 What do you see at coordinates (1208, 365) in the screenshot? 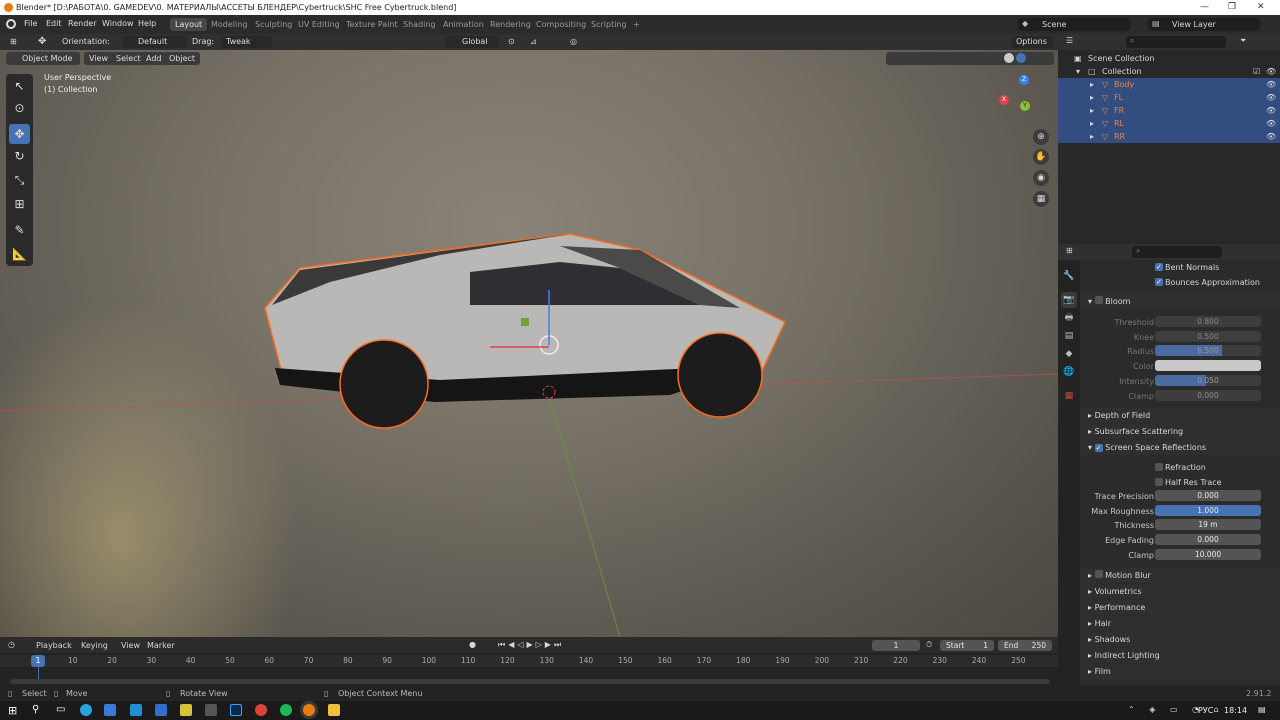
I see `bloom-color-swatch` at bounding box center [1208, 365].